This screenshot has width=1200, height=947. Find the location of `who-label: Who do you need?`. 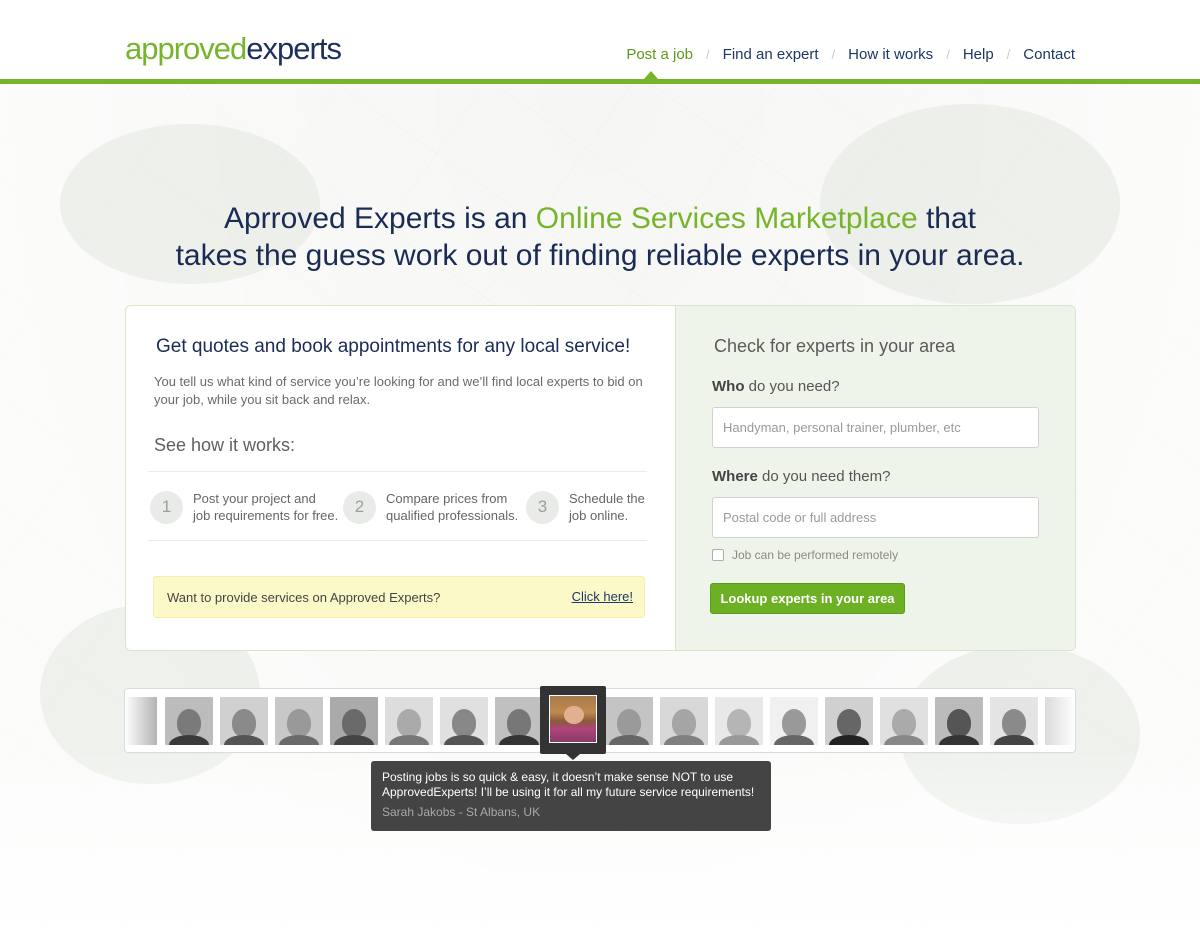

who-label: Who do you need? is located at coordinates (776, 386).